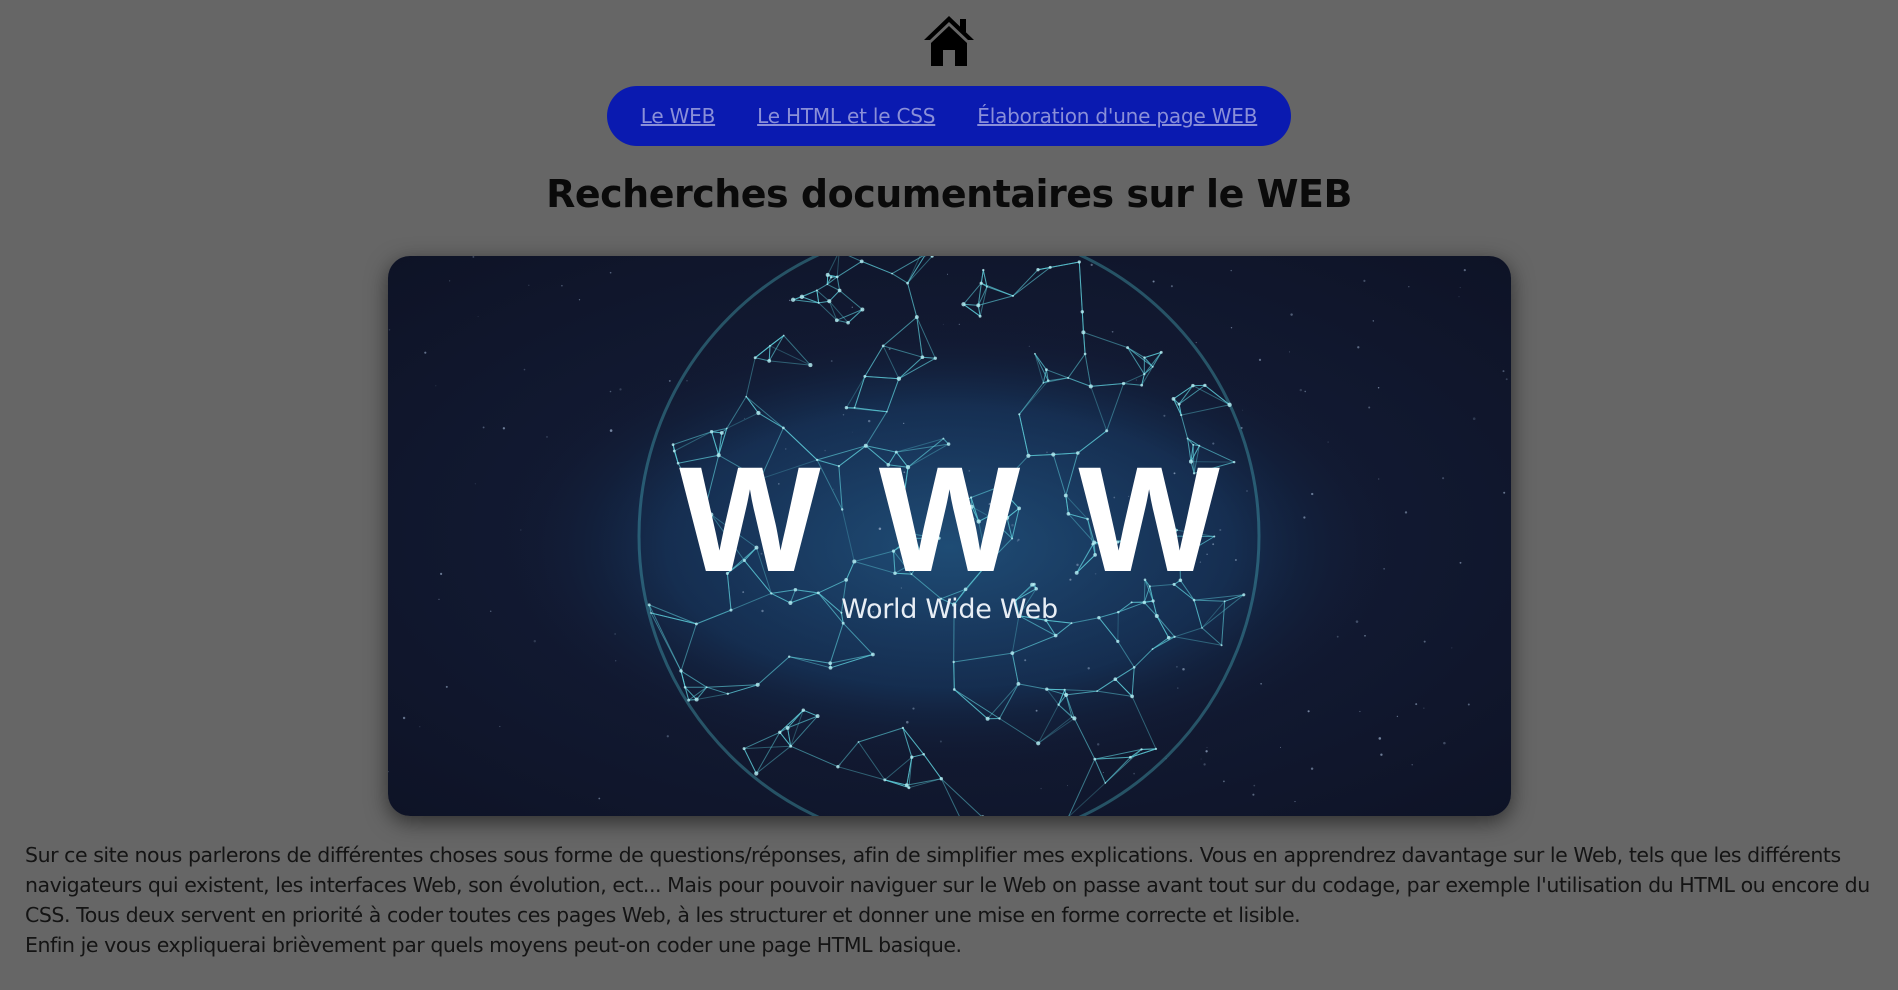 The image size is (1898, 990). I want to click on page-title: Recherches documentaires sur le WEB, so click(949, 194).